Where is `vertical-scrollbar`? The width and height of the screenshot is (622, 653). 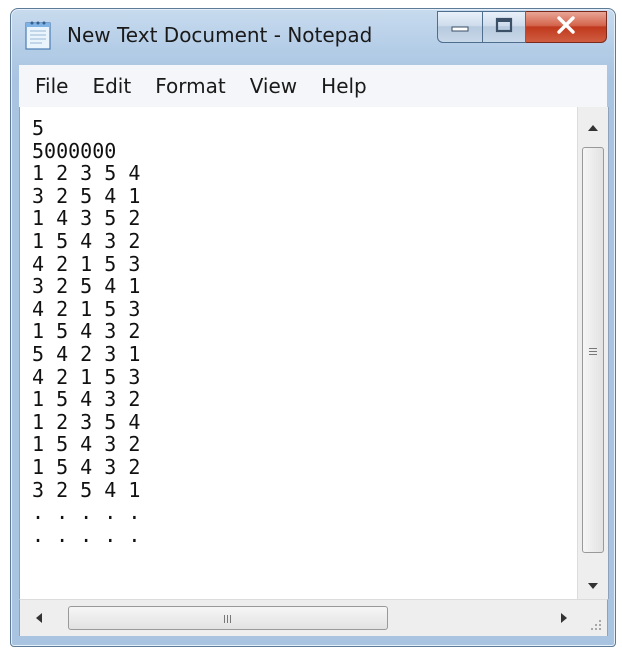 vertical-scrollbar is located at coordinates (592, 353).